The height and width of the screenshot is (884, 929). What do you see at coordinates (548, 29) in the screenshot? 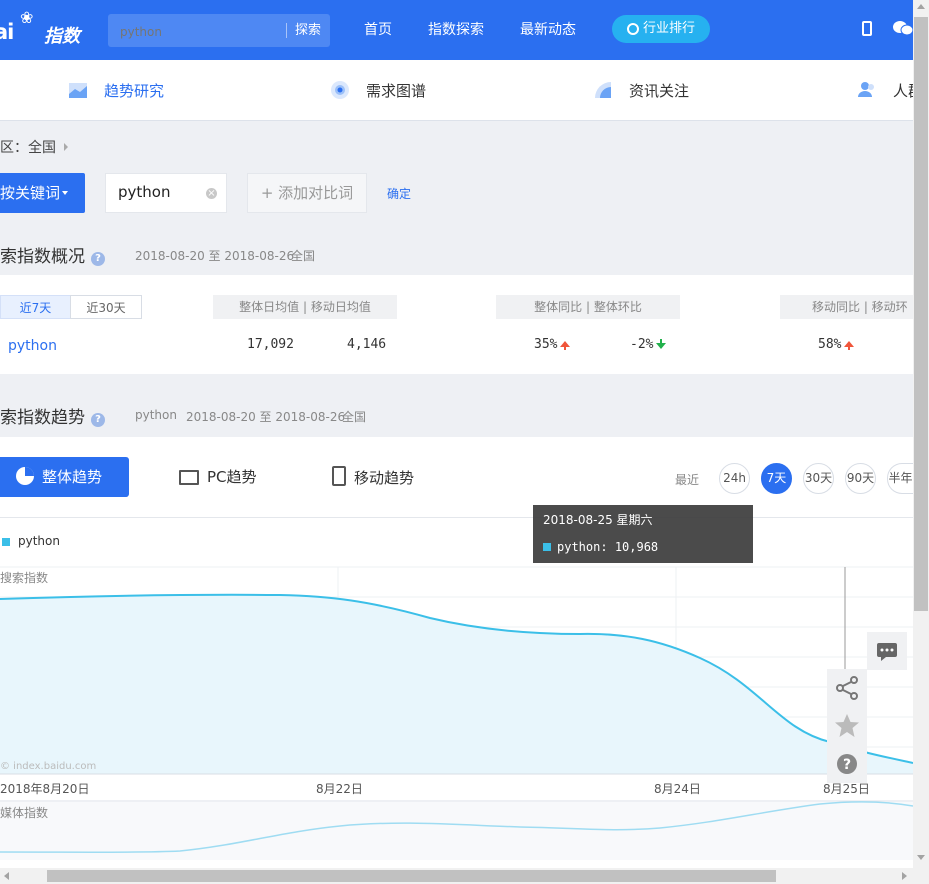
I see `nav-news: 最新动态` at bounding box center [548, 29].